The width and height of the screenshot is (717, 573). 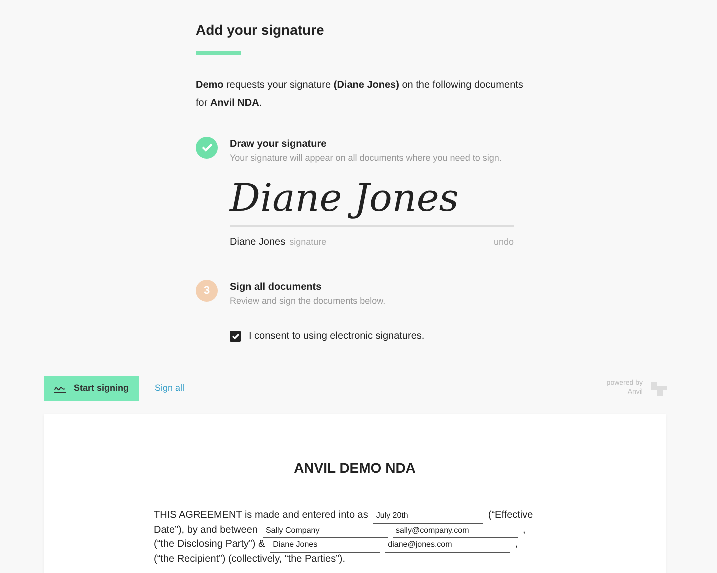 I want to click on step-title: Draw your signature, so click(x=279, y=145).